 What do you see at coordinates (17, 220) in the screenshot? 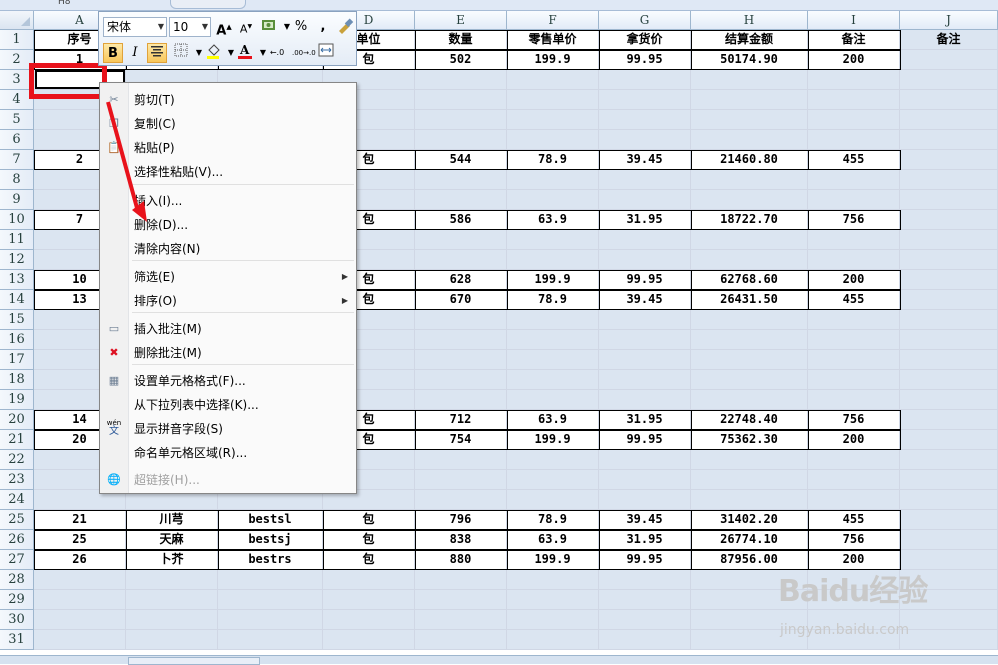
I see `row-header-10: 10` at bounding box center [17, 220].